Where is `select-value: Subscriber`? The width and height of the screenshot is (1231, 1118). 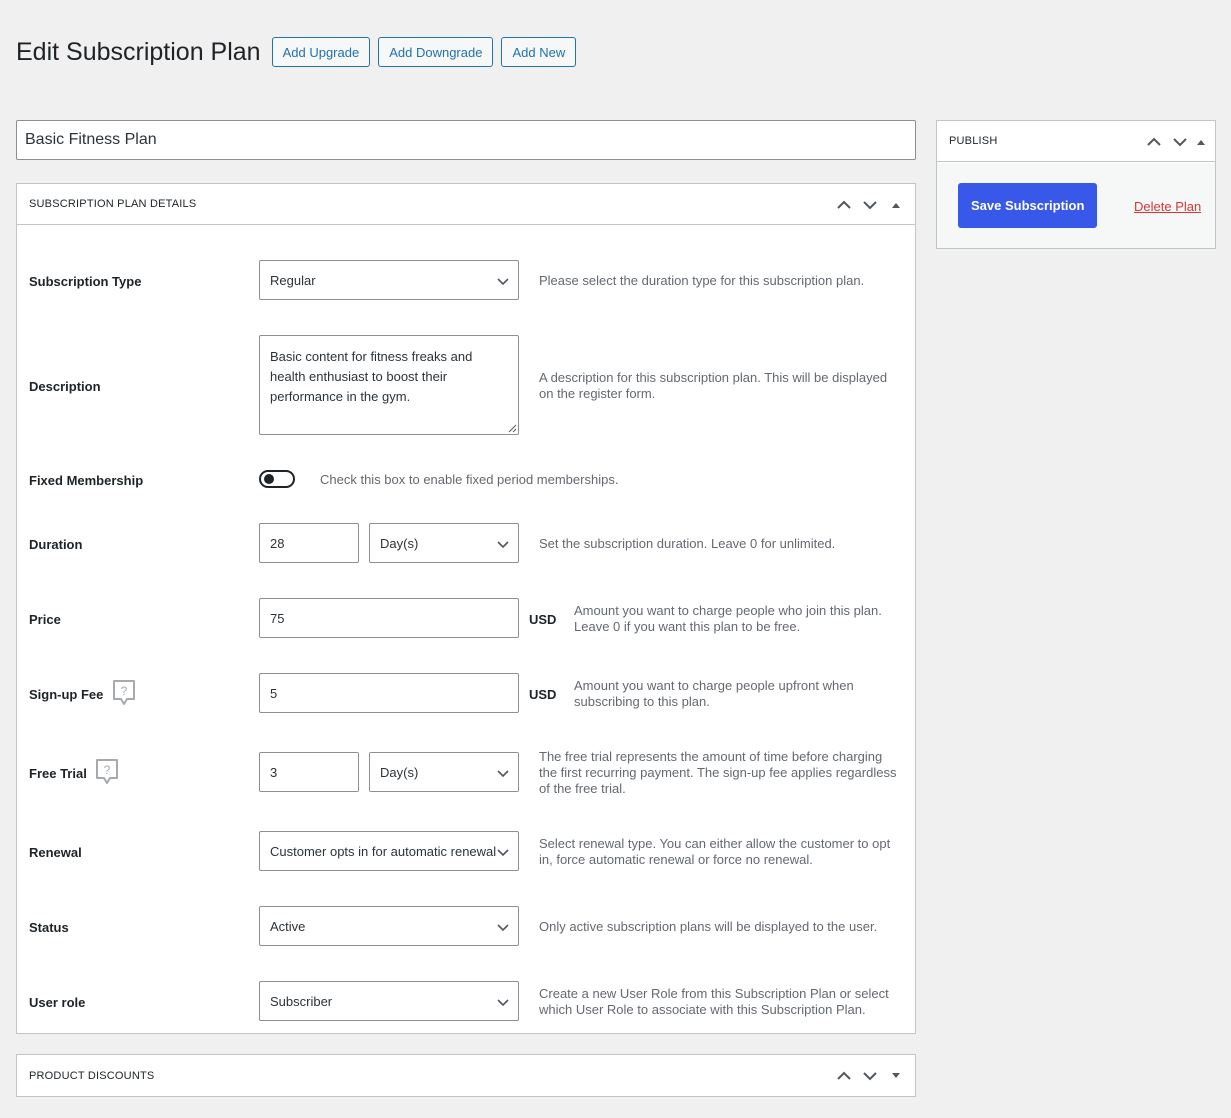
select-value: Subscriber is located at coordinates (301, 1001).